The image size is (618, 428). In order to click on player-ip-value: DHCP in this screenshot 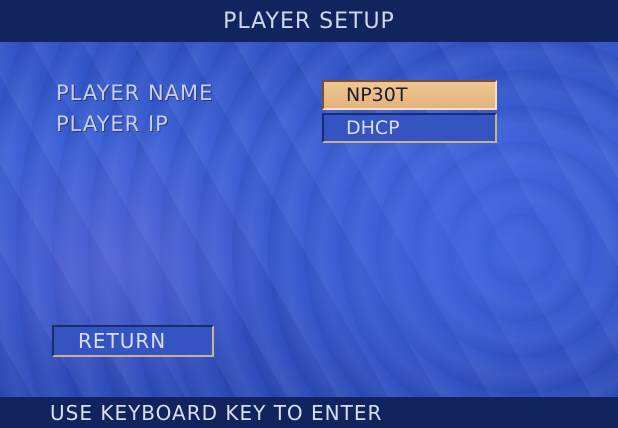, I will do `click(373, 128)`.